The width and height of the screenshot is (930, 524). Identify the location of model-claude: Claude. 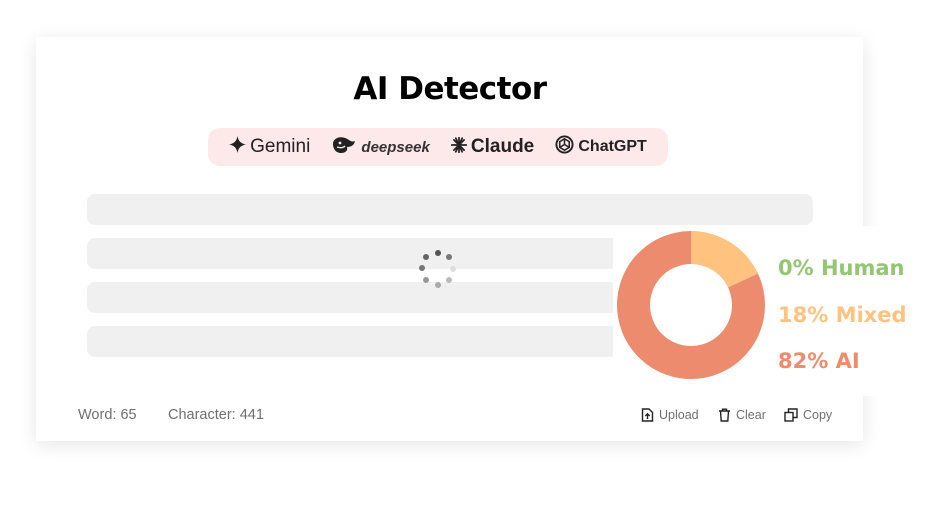
(492, 147).